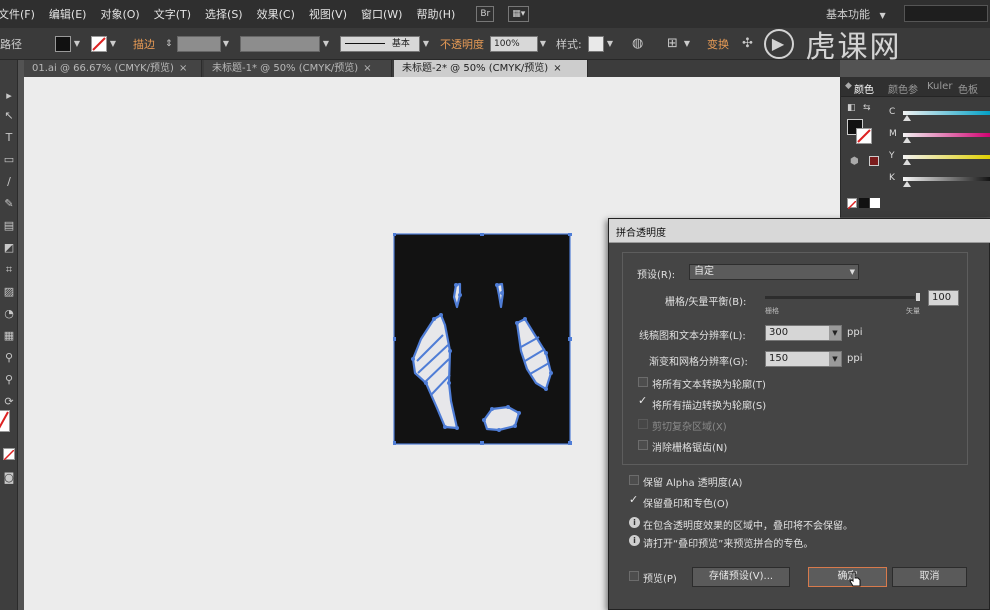  Describe the element at coordinates (462, 44) in the screenshot. I see `opacity-label: 不透明度` at that location.